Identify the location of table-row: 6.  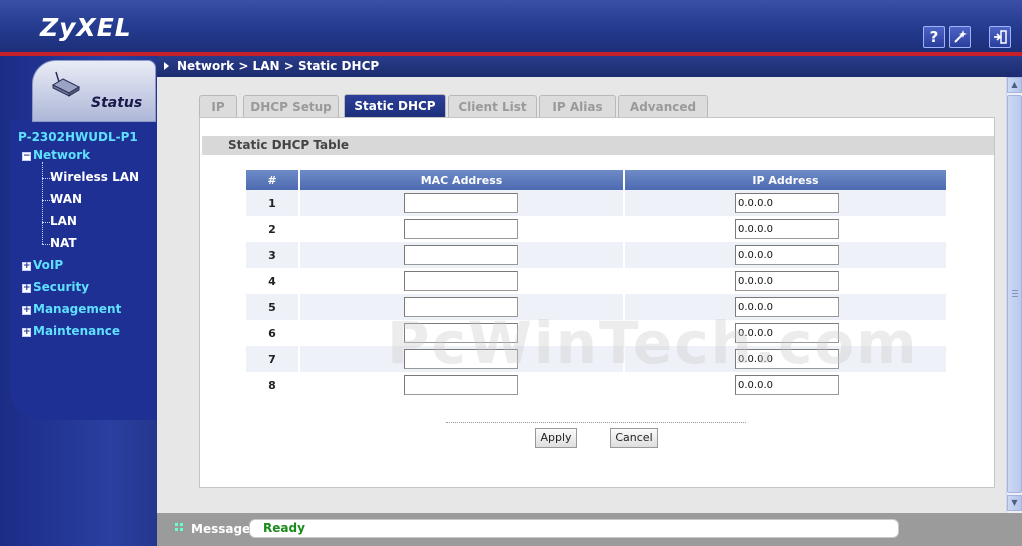
(597, 333).